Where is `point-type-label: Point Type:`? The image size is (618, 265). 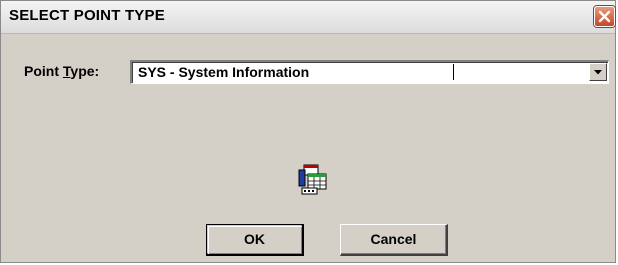 point-type-label: Point Type: is located at coordinates (61, 71).